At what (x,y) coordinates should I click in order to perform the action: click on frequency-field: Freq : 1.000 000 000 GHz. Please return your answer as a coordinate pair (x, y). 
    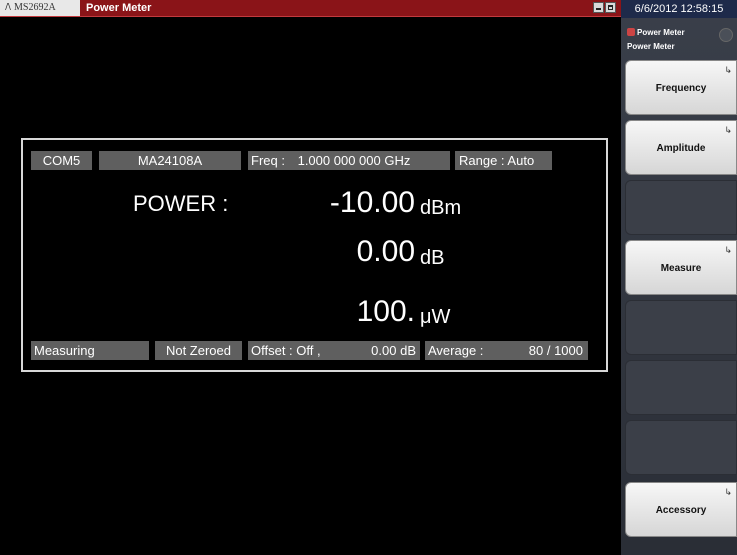
    Looking at the image, I should click on (349, 160).